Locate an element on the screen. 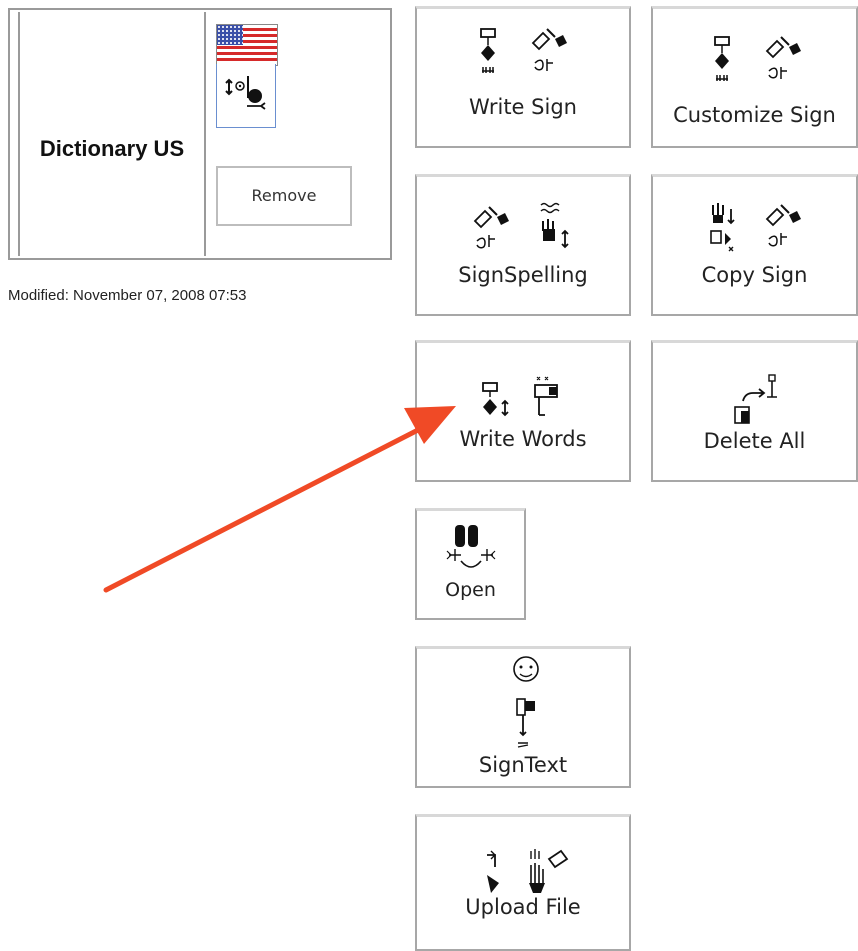  upload-file-label: Upload File is located at coordinates (523, 907).